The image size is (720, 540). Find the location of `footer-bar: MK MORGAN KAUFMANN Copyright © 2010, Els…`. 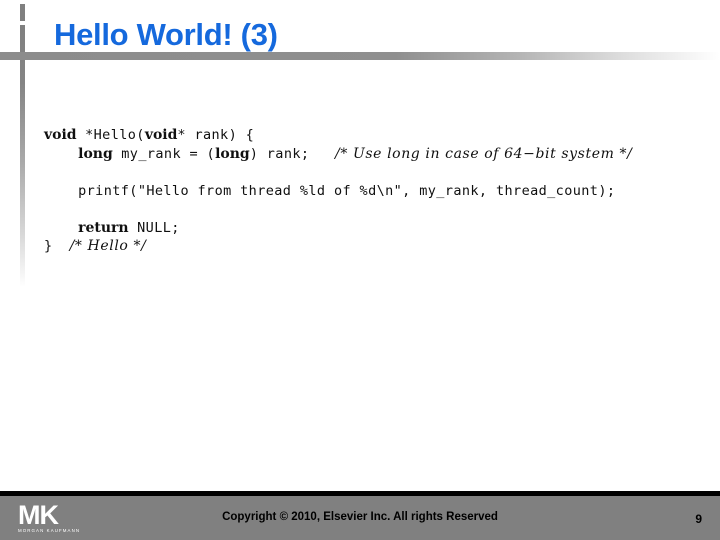

footer-bar: MK MORGAN KAUFMANN Copyright © 2010, Els… is located at coordinates (360, 518).